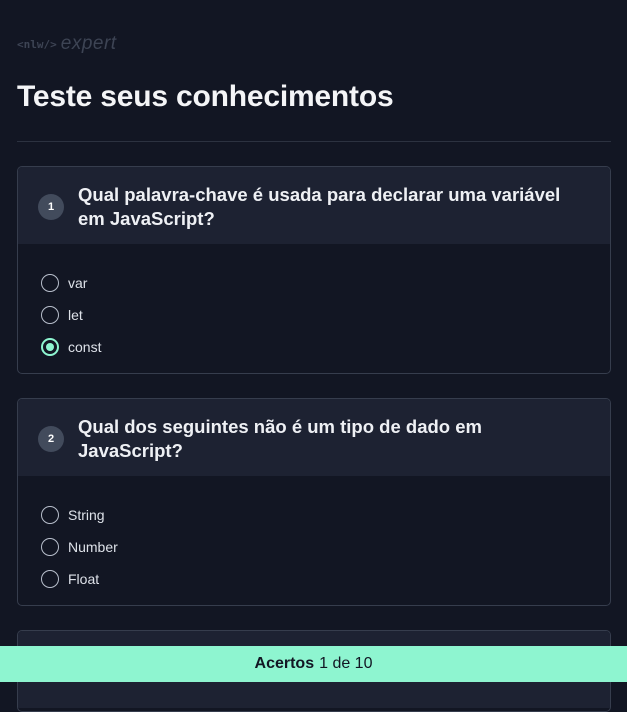  Describe the element at coordinates (86, 515) in the screenshot. I see `answer-label: String` at that location.